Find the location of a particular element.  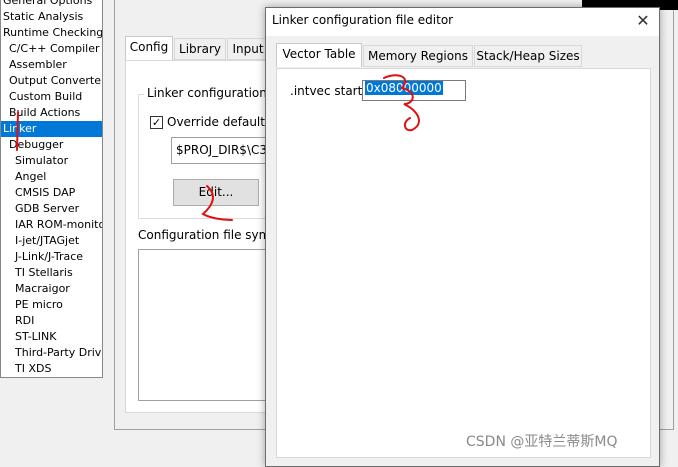

watermark: CSDN @亚特兰蒂斯MQ is located at coordinates (542, 442).